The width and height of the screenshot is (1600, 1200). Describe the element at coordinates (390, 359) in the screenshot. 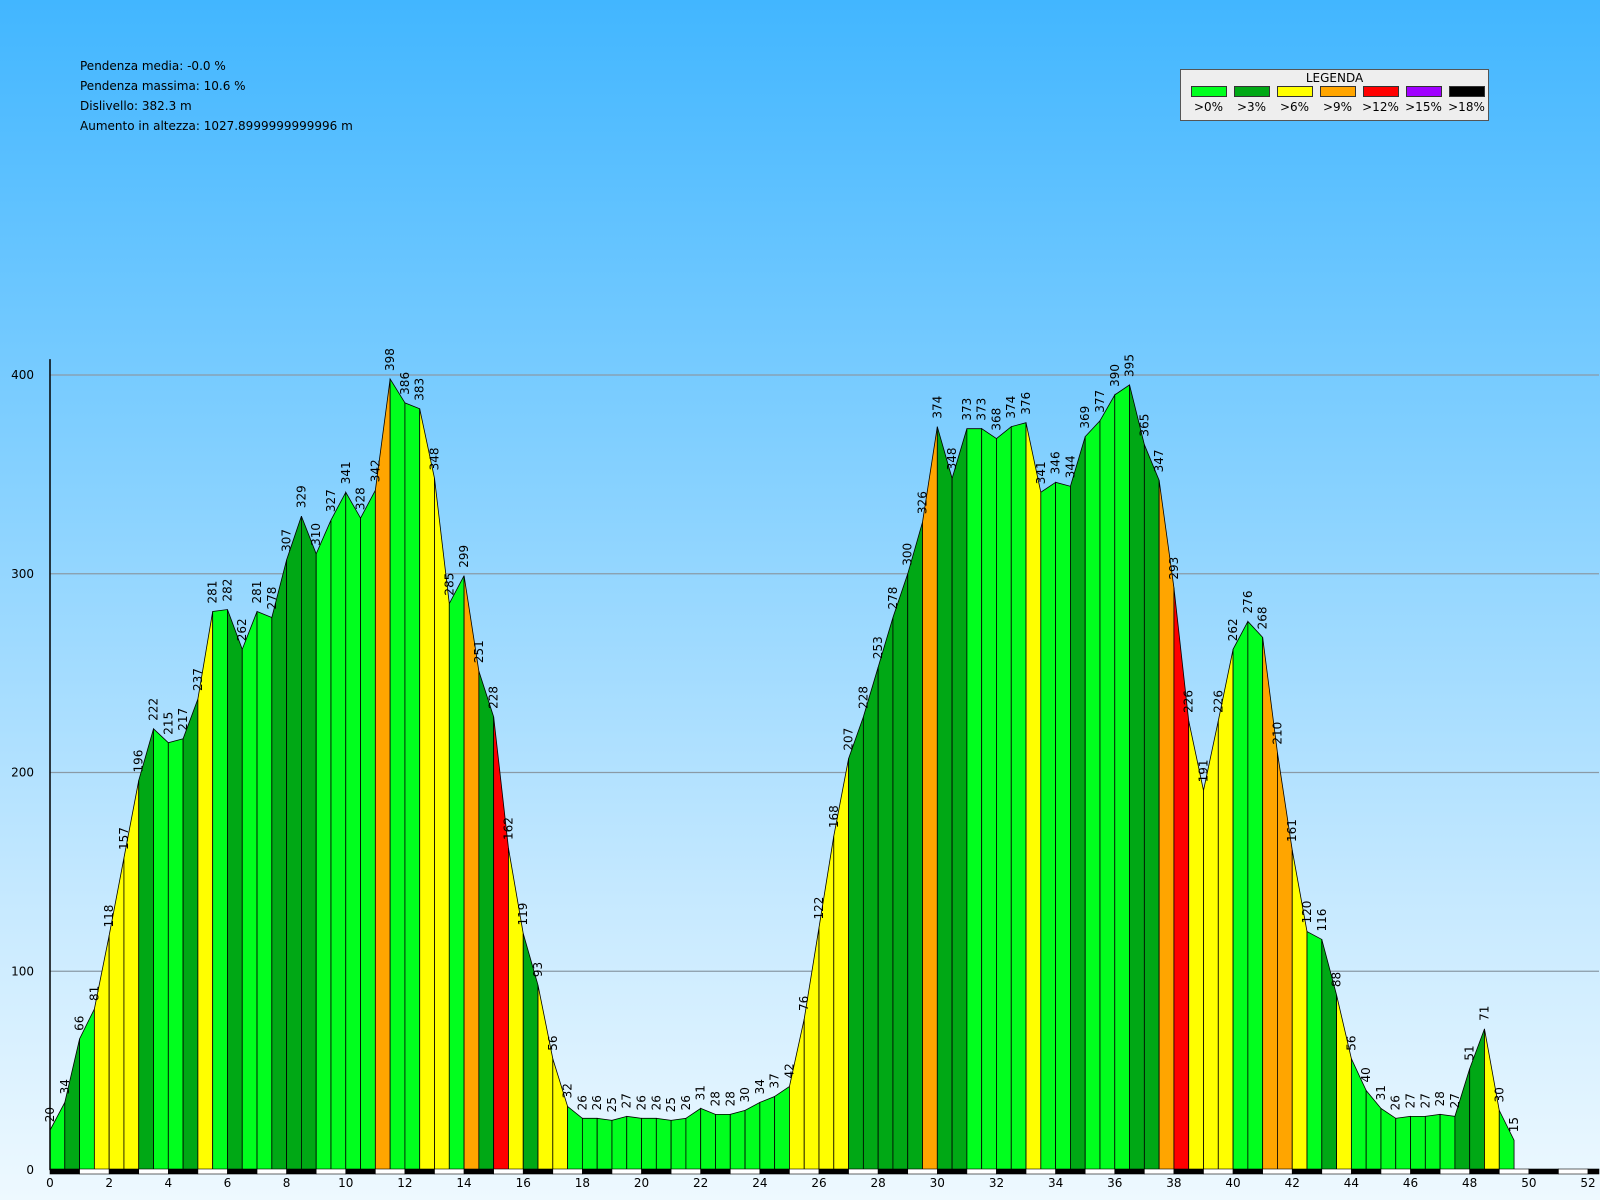

I see `elevation-label: 398` at that location.